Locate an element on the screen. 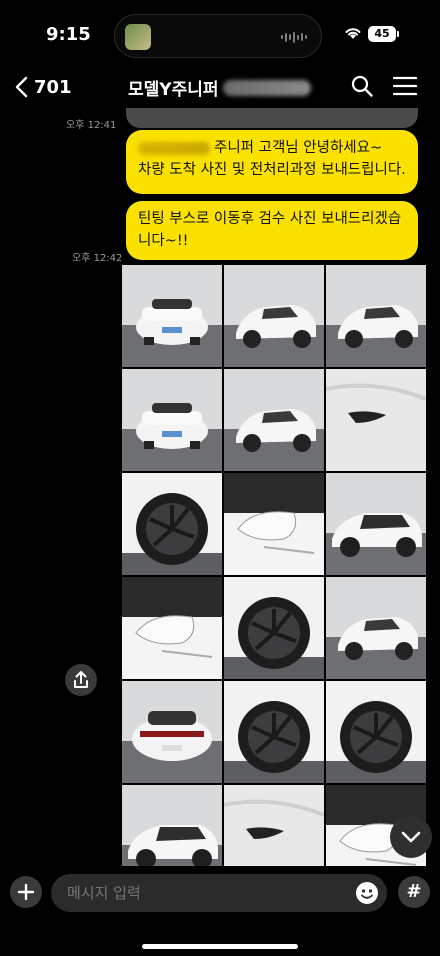 The height and width of the screenshot is (956, 440). message-input-bar: # is located at coordinates (220, 911).